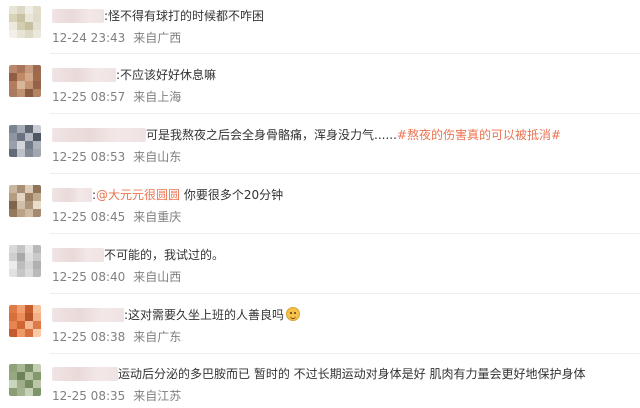 Image resolution: width=640 pixels, height=408 pixels. I want to click on comment-meta: 12-25 08:35 来自江苏, so click(116, 396).